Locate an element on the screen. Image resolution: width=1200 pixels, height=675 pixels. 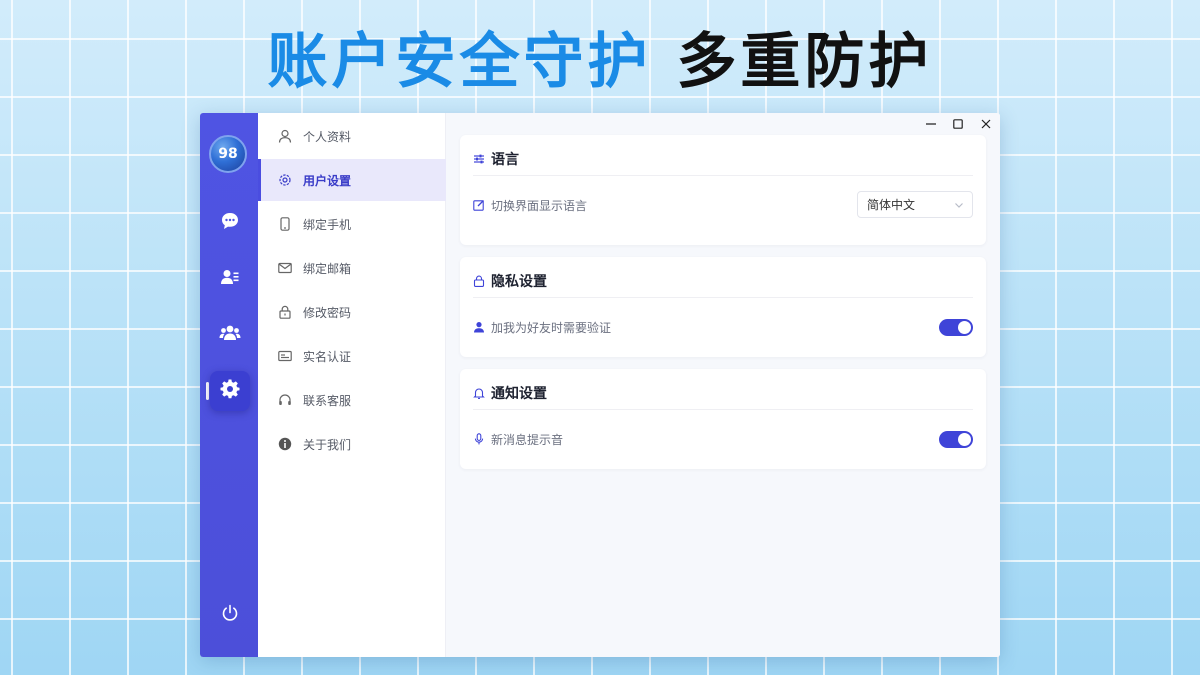
close-button is located at coordinates (986, 124).